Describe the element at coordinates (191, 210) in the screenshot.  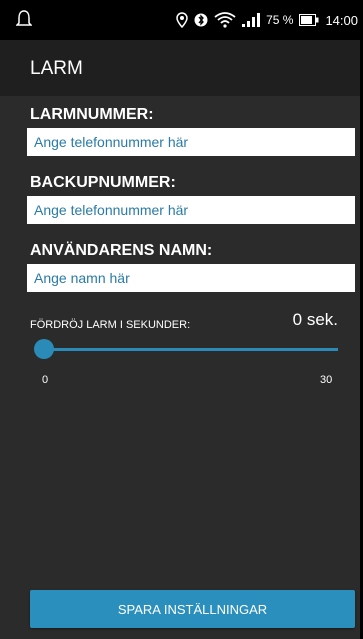
I see `backup-number-input` at that location.